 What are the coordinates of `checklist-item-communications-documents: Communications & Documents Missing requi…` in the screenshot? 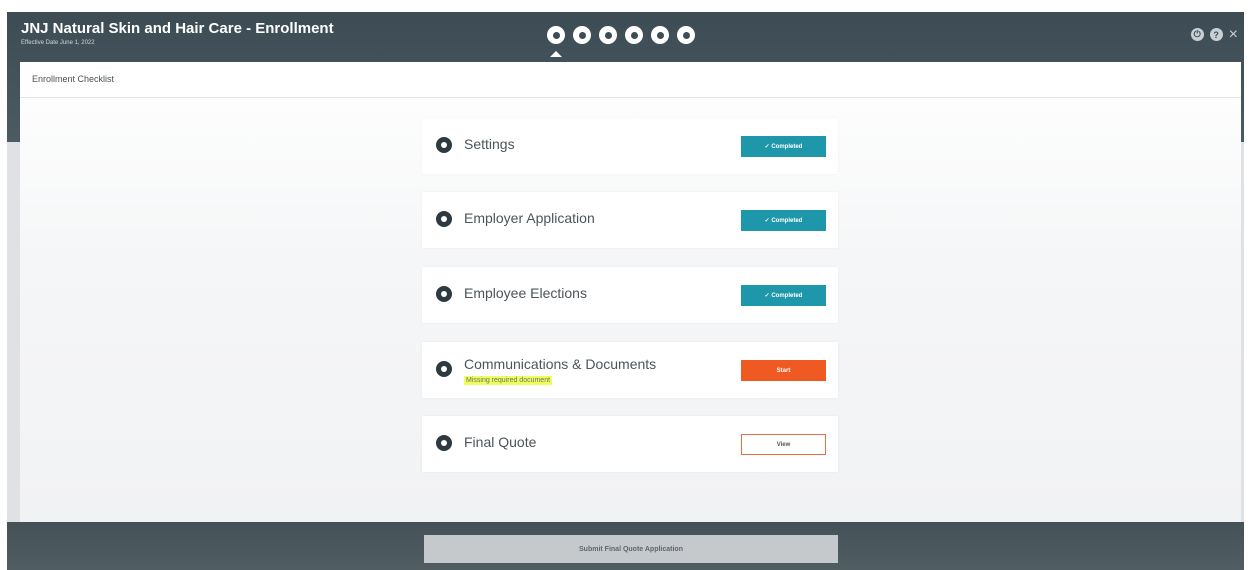 It's located at (630, 370).